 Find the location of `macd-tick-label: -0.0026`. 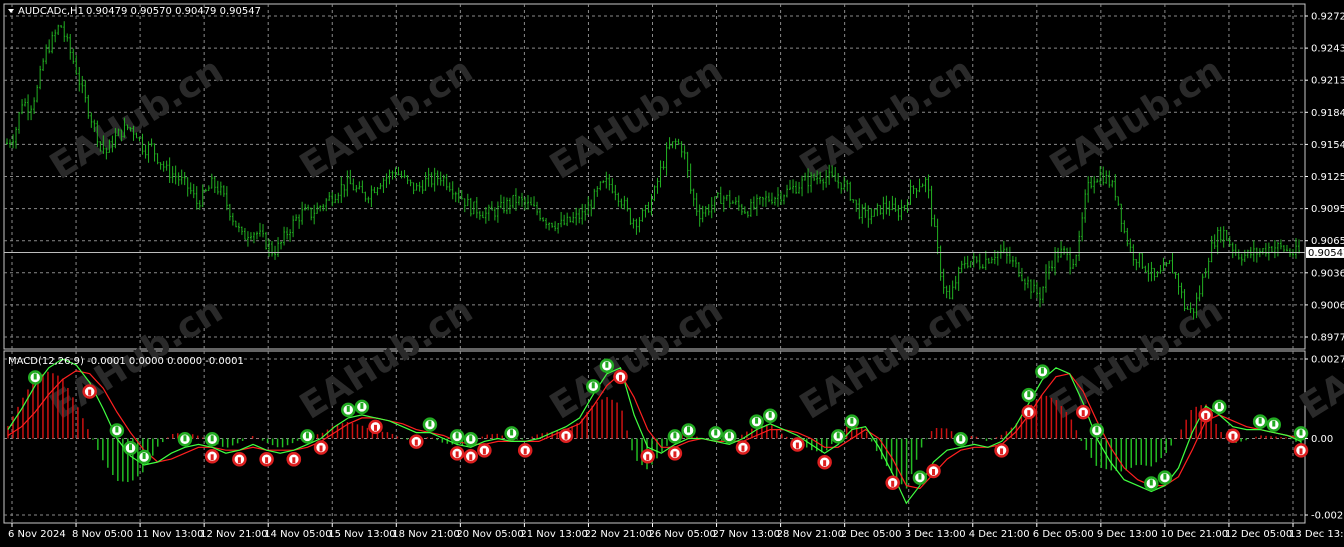

macd-tick-label: -0.0026 is located at coordinates (1327, 516).